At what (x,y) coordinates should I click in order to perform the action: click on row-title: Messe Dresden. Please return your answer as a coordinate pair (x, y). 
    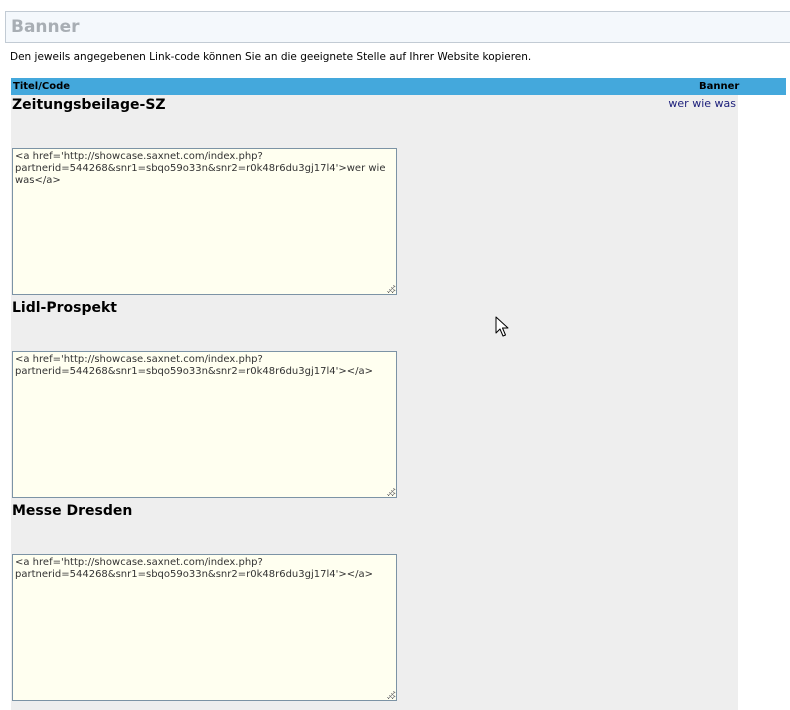
    Looking at the image, I should click on (72, 511).